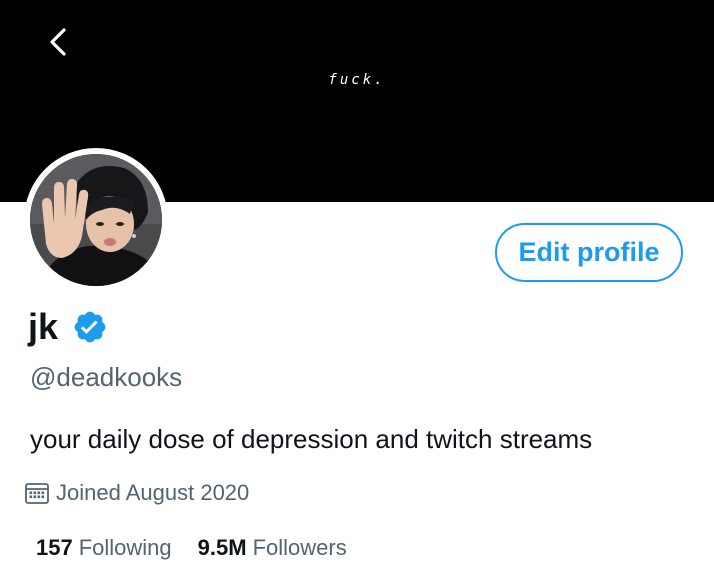  Describe the element at coordinates (125, 547) in the screenshot. I see `following-label: Following` at that location.